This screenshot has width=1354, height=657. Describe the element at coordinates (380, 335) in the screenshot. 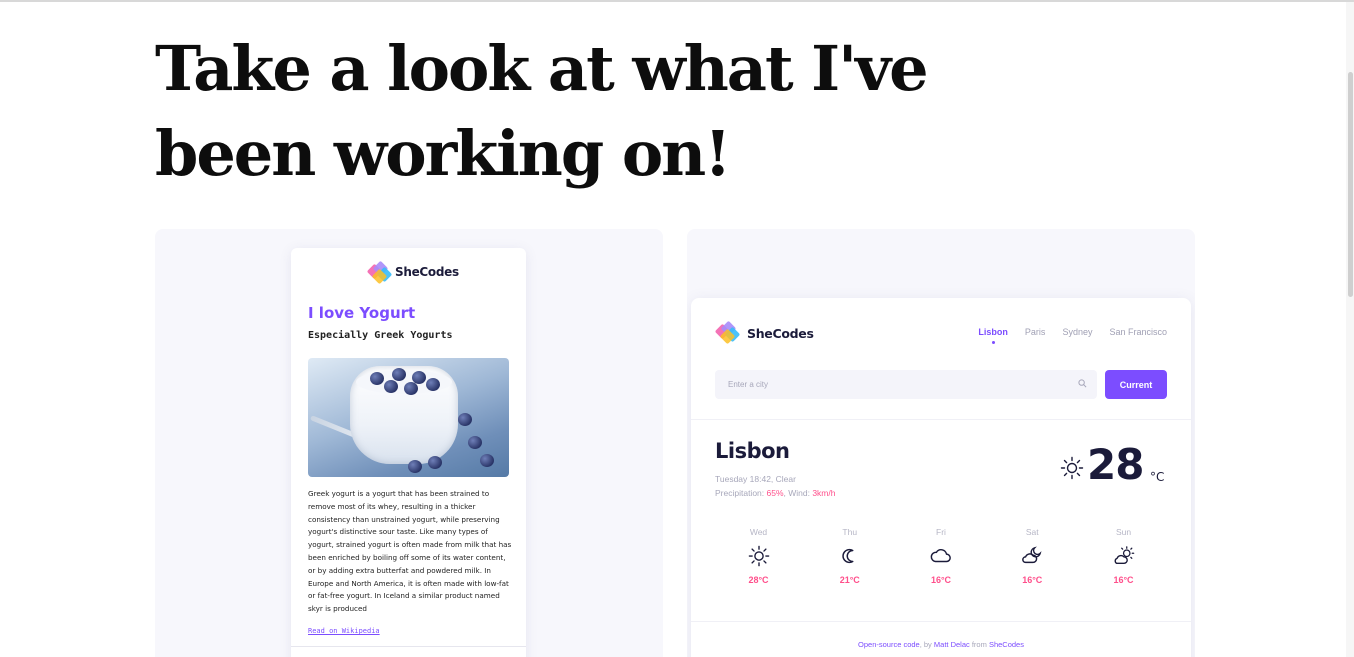

I see `yogurt-subtitle: Especially Greek Yogurts` at that location.